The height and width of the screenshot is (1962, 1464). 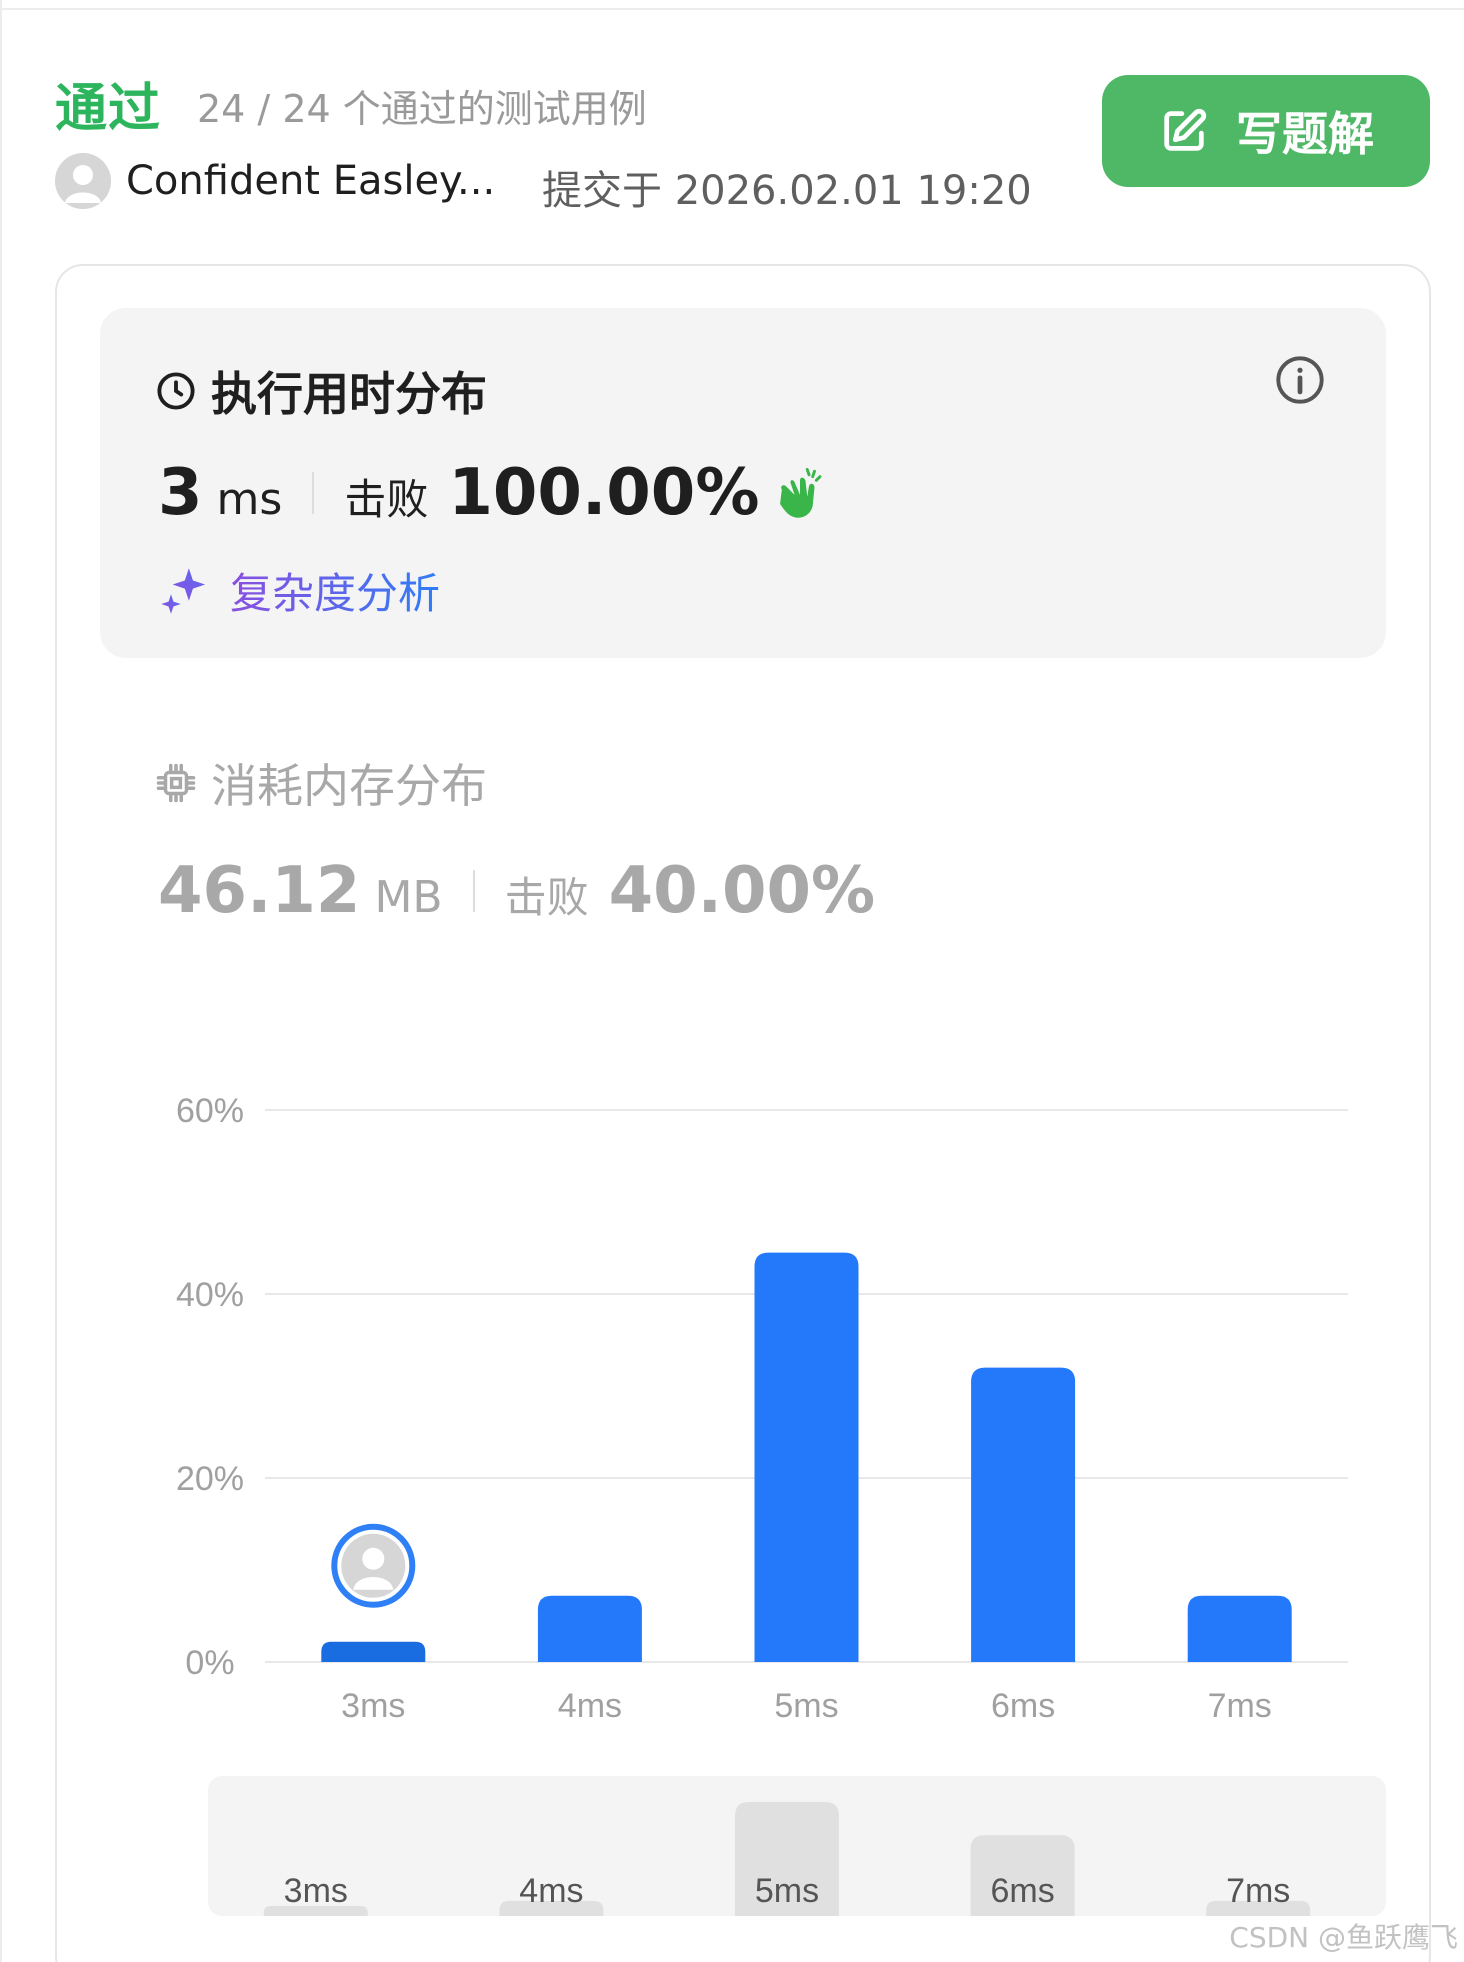 What do you see at coordinates (787, 191) in the screenshot?
I see `submitted-time: 提交于 2026.02.01 19:20` at bounding box center [787, 191].